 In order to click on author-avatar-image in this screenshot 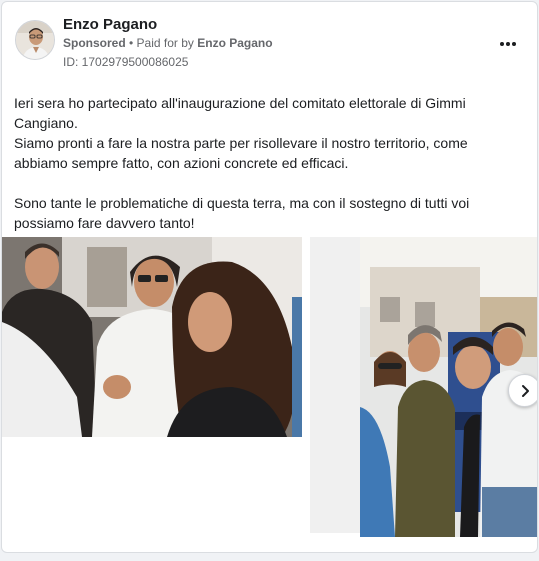, I will do `click(35, 40)`.